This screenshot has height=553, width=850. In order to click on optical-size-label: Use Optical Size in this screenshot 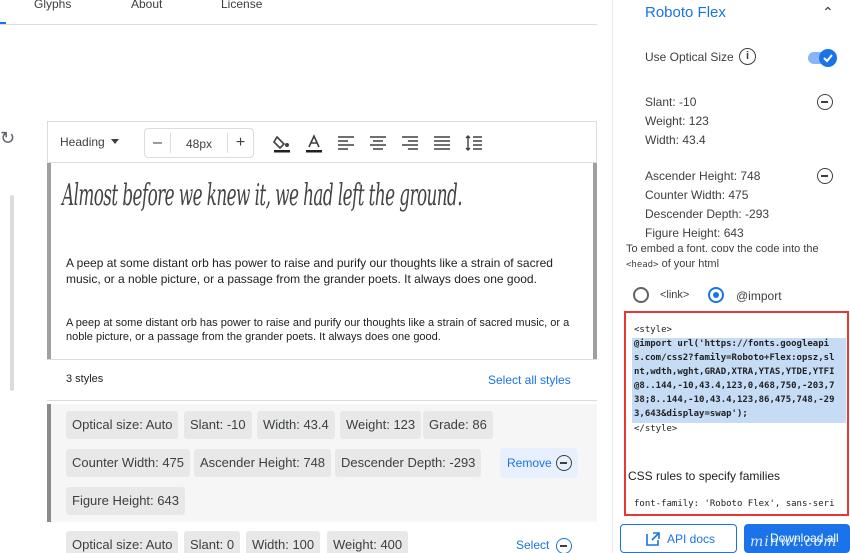, I will do `click(689, 57)`.